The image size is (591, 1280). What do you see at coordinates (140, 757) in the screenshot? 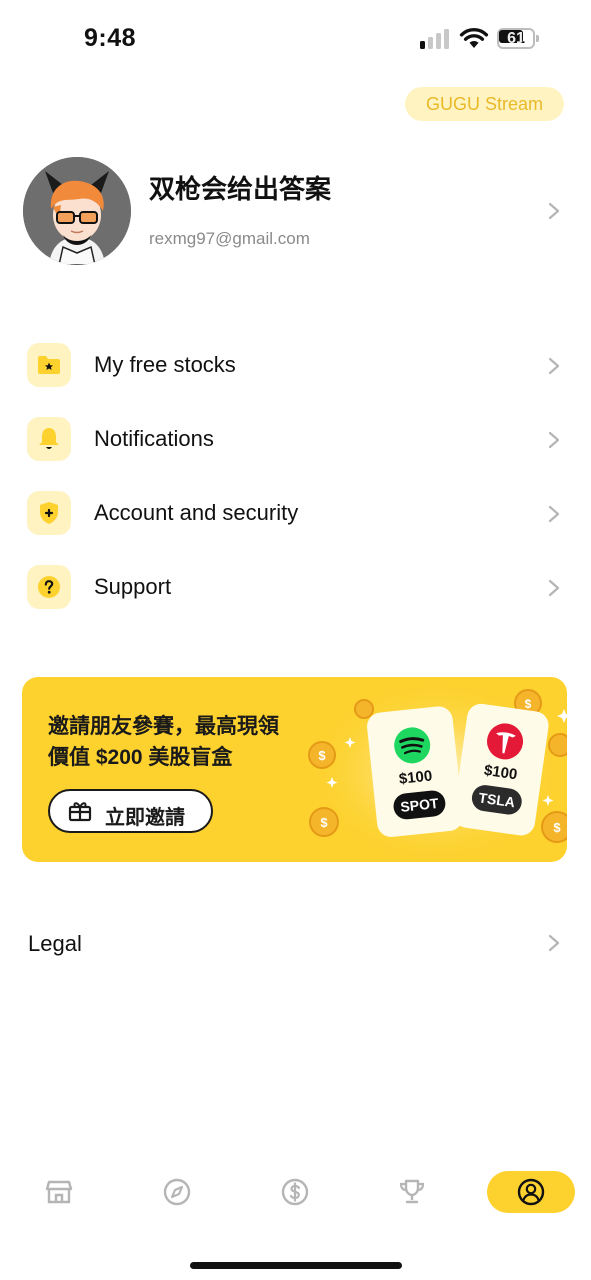
I see `banner-headline-line2: 價值 $200 美股盲盒` at bounding box center [140, 757].